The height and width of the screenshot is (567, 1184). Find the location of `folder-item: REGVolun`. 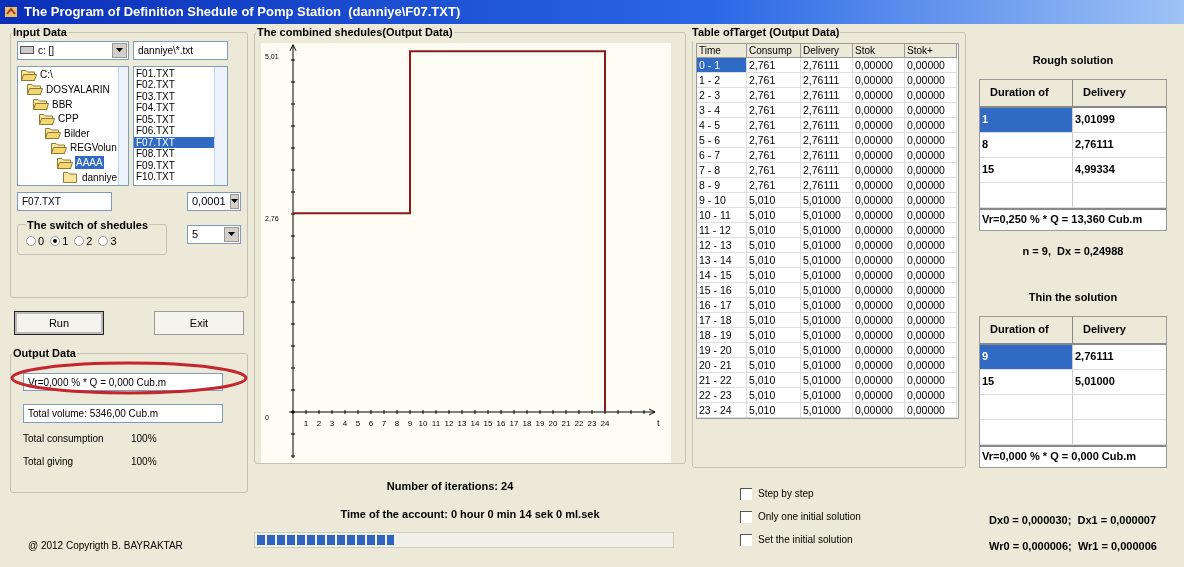

folder-item: REGVolun is located at coordinates (93, 148).